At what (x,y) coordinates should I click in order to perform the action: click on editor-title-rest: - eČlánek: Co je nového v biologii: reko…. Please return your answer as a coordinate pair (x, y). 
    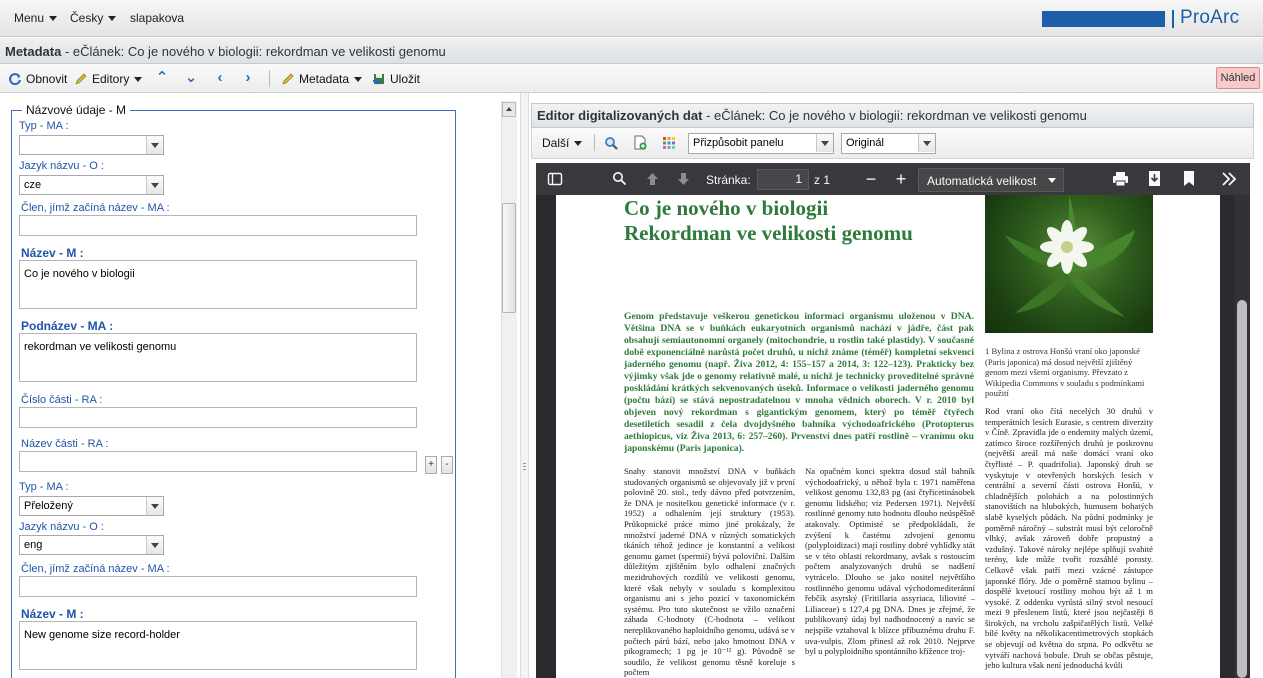
    Looking at the image, I should click on (894, 115).